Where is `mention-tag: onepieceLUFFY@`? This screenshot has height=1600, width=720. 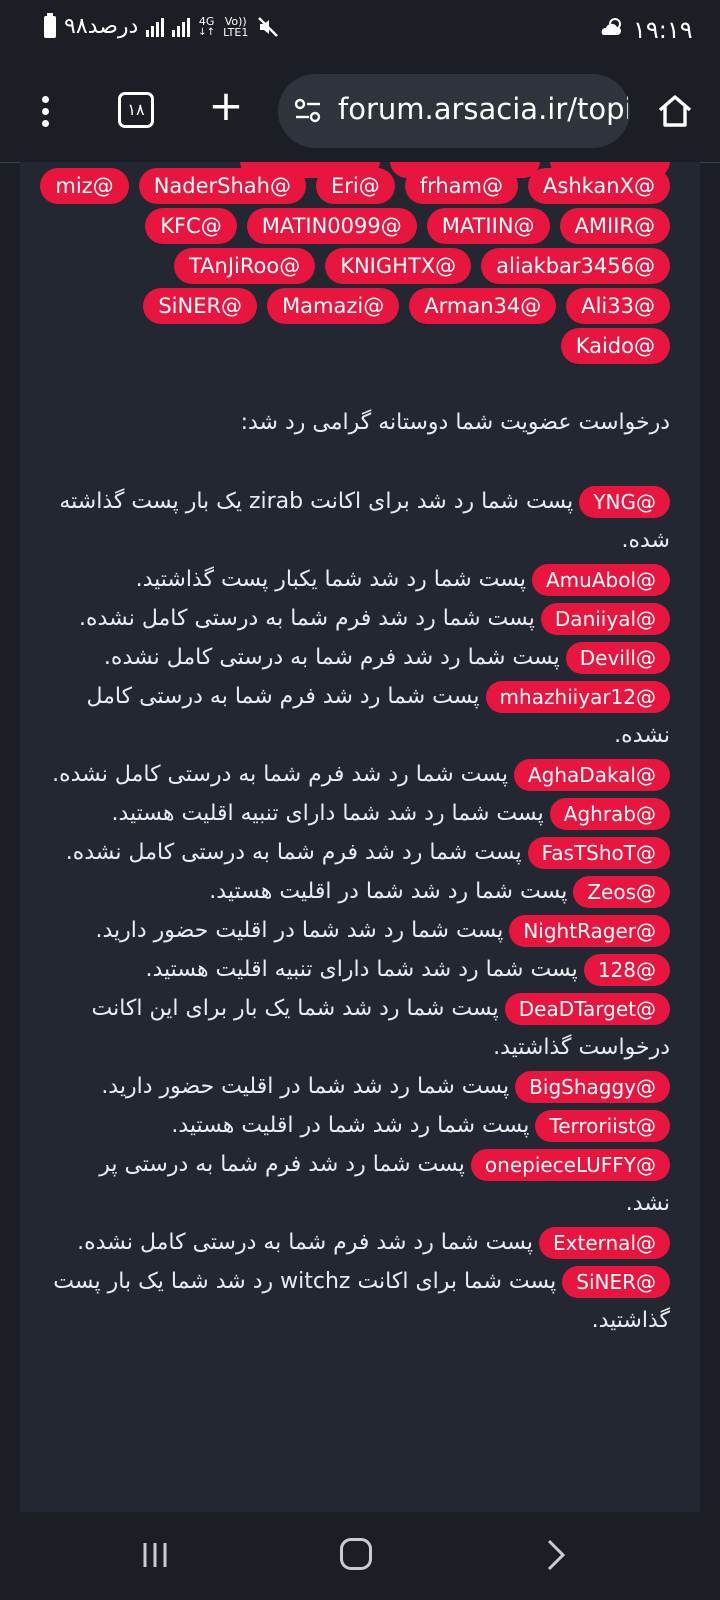
mention-tag: onepieceLUFFY@ is located at coordinates (570, 1165).